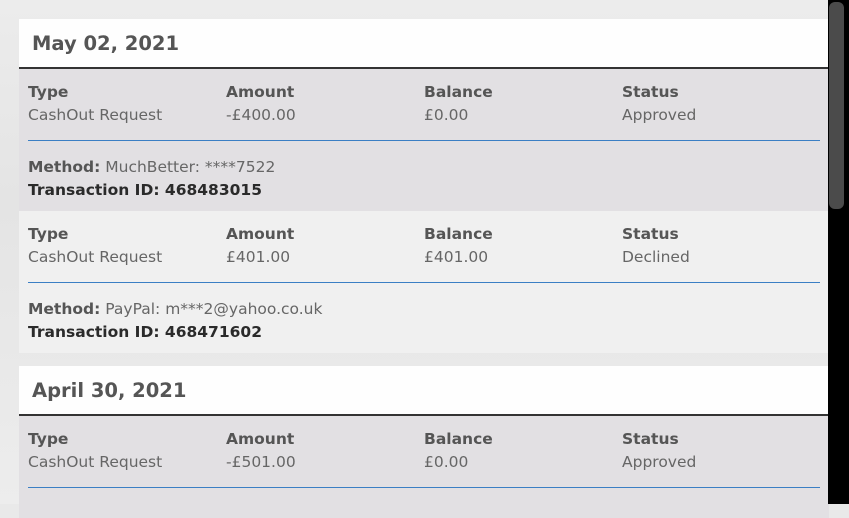 The image size is (849, 518). I want to click on status-column: Status Declined, so click(721, 246).